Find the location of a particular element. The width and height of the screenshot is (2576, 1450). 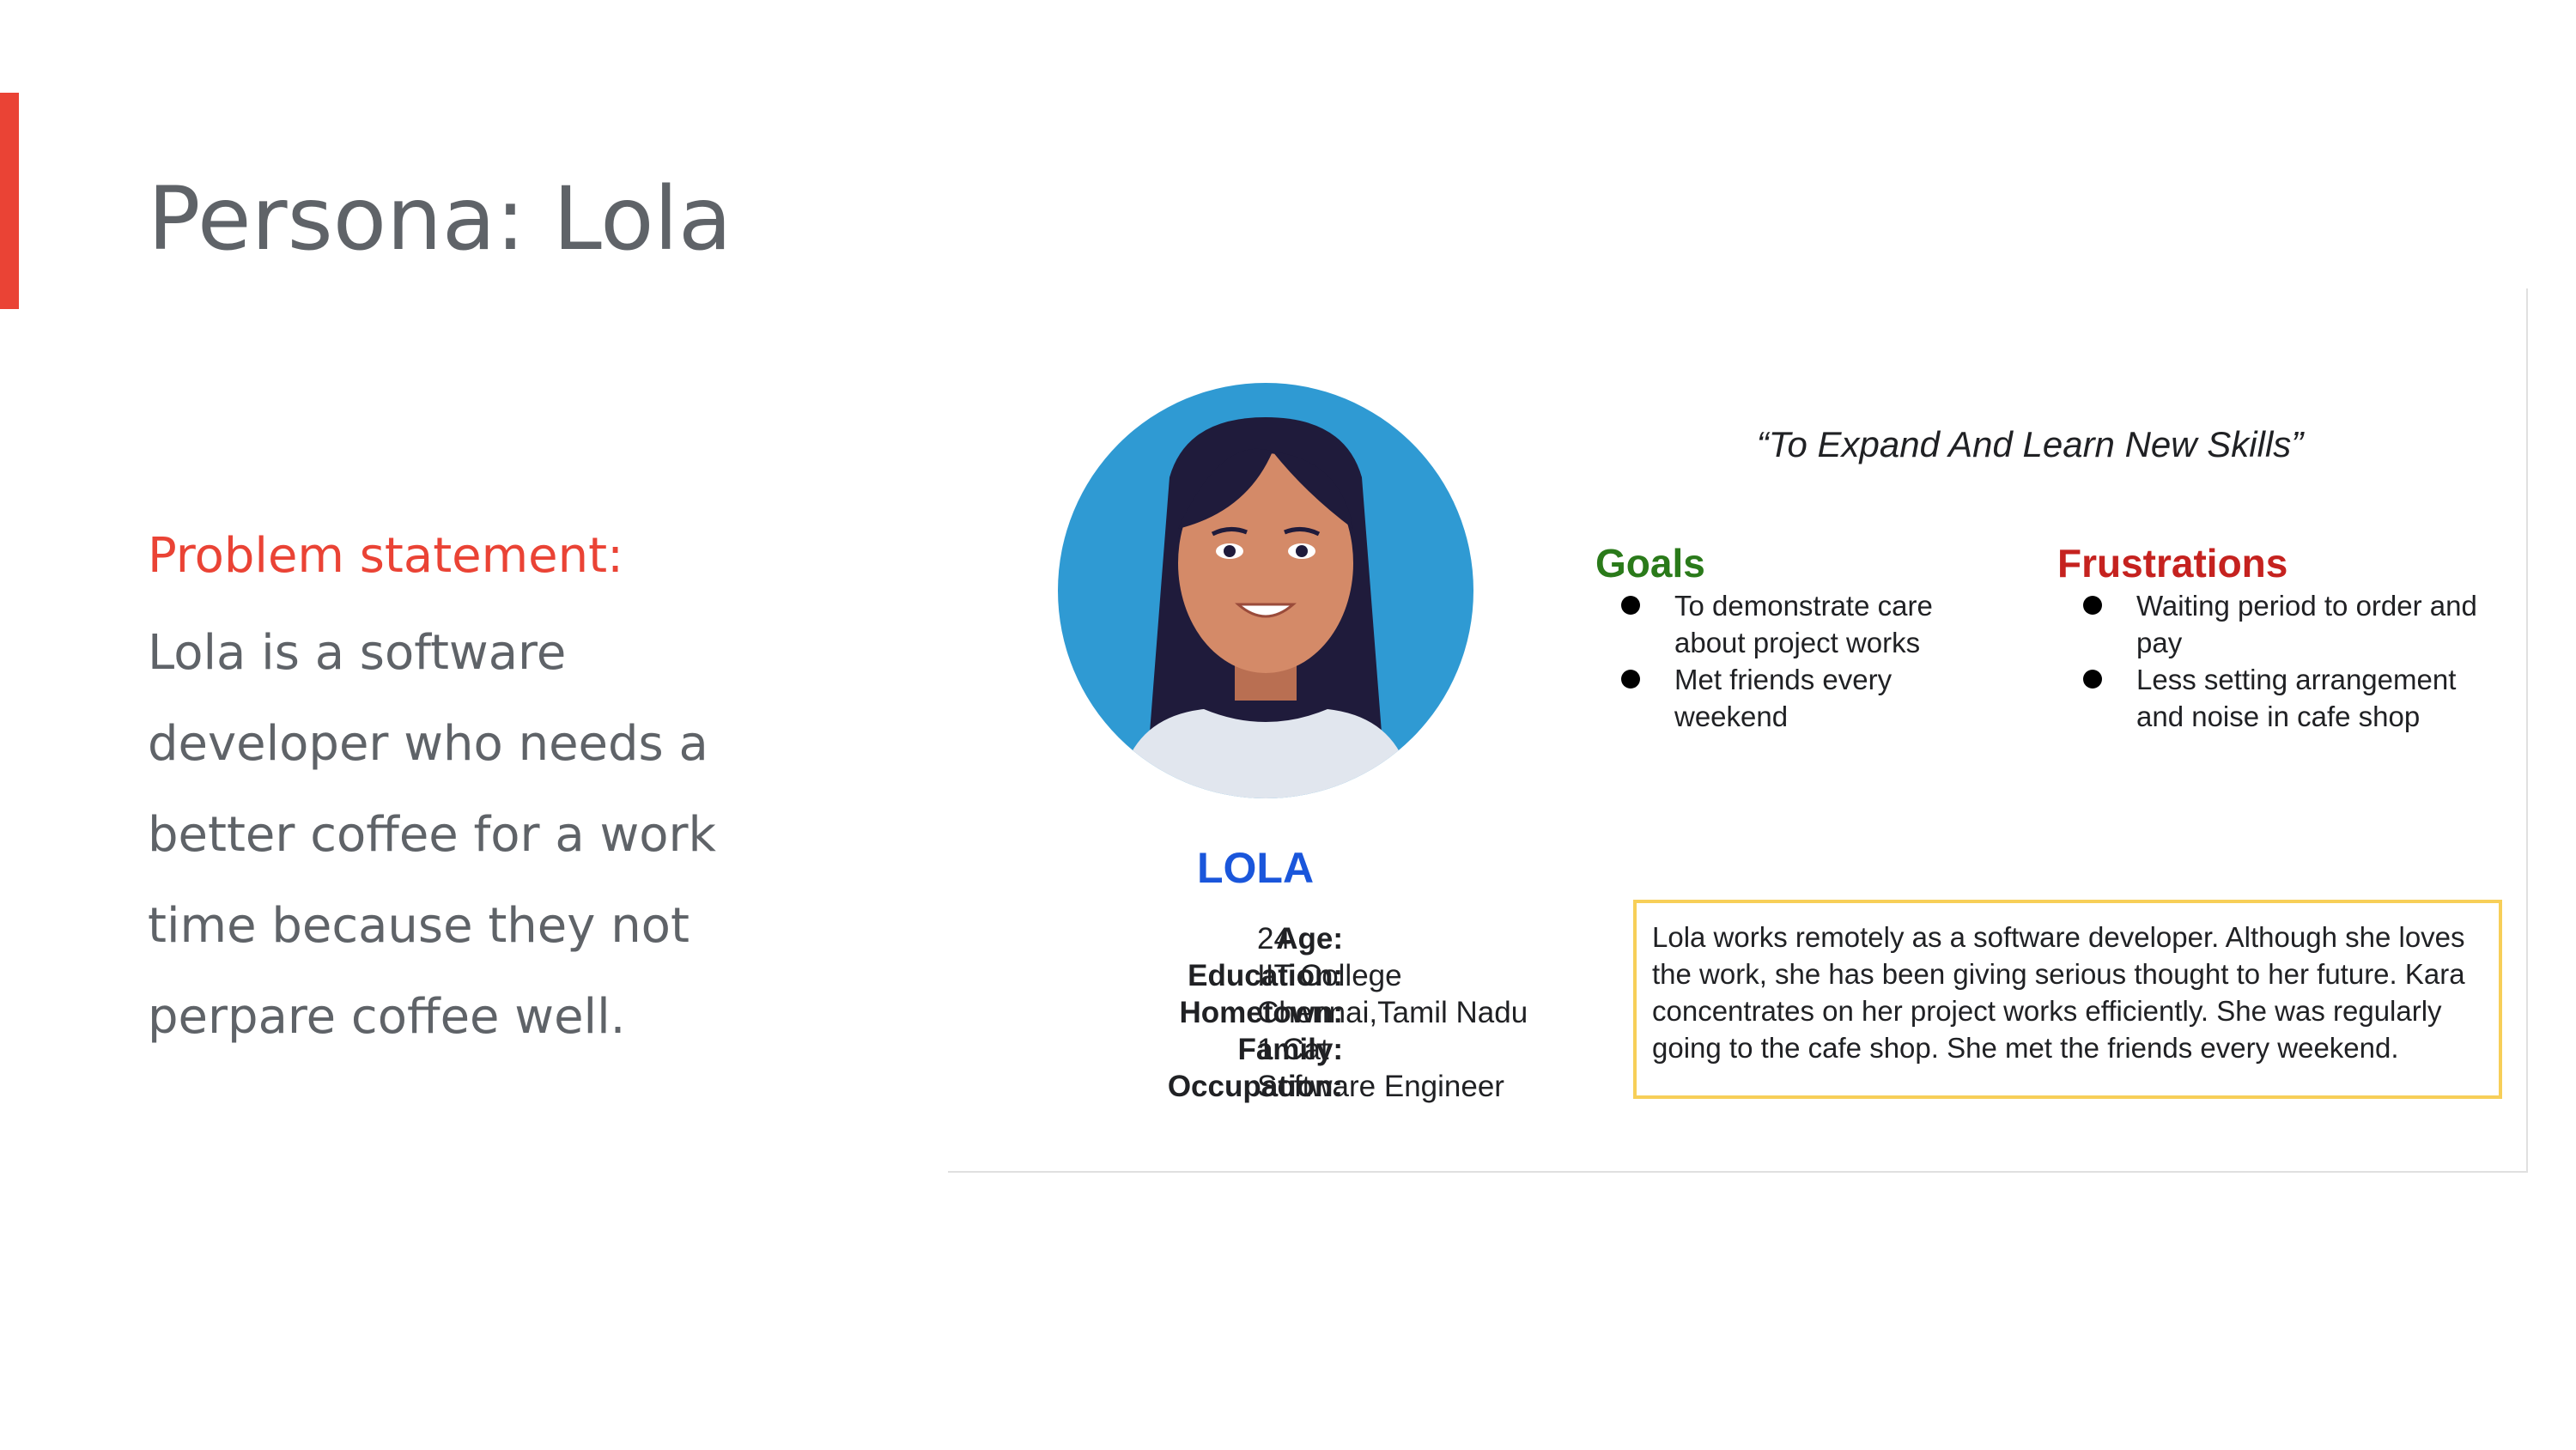

persona-avatar is located at coordinates (1265, 591).